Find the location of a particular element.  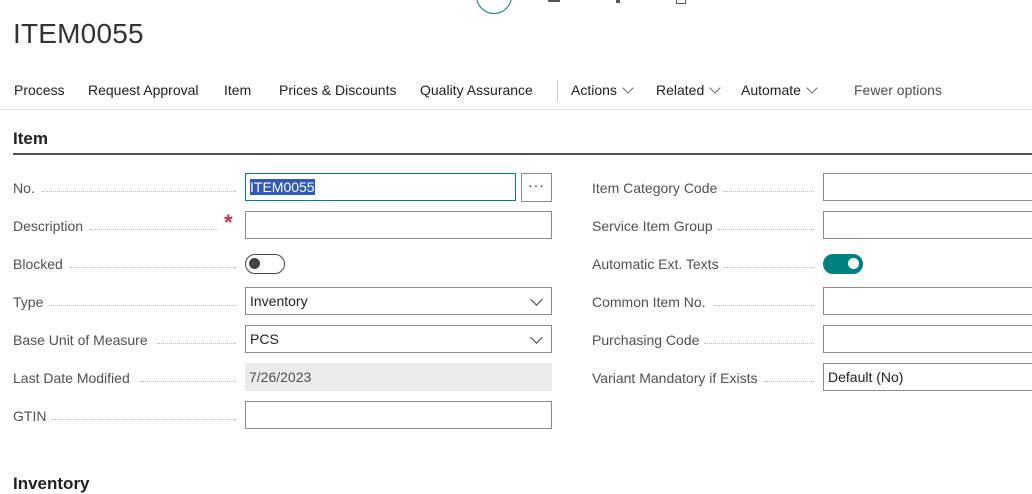

type-select-value: Inventory is located at coordinates (279, 301).